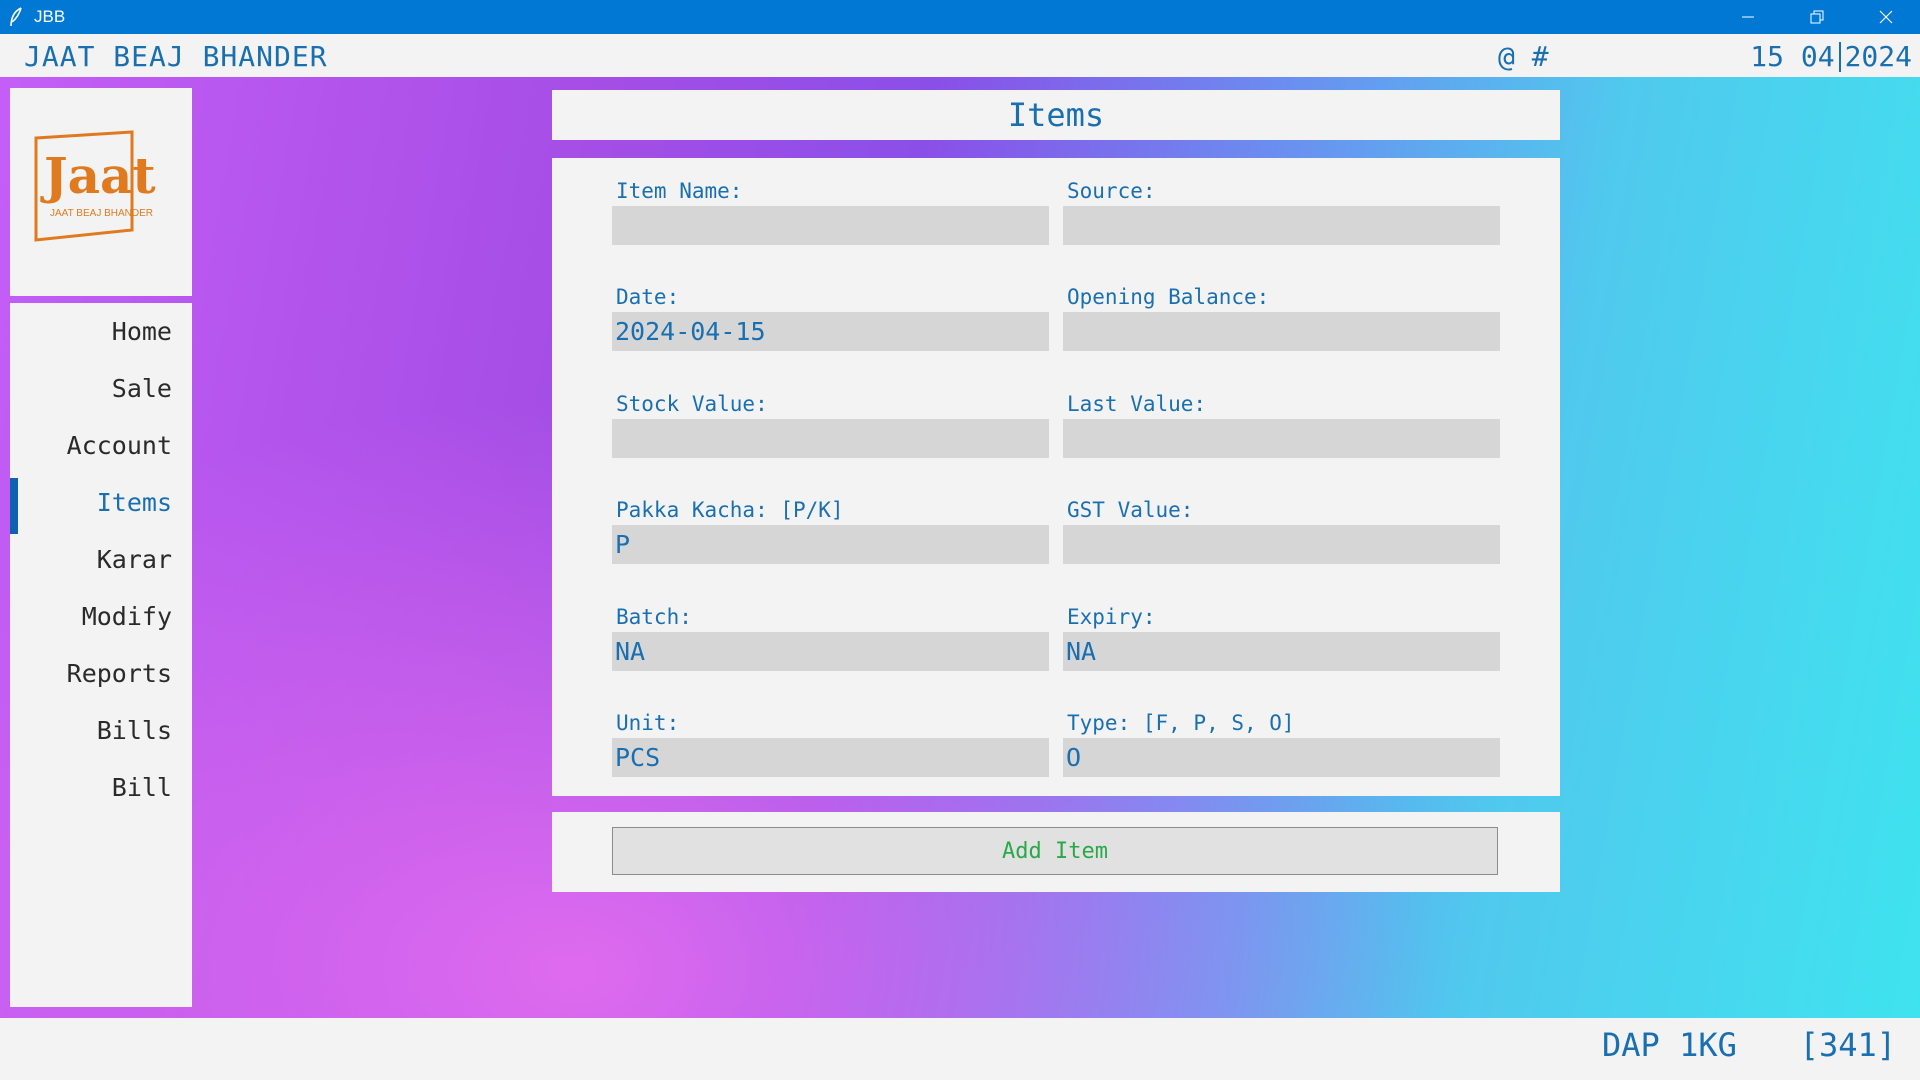 The image size is (1920, 1080). I want to click on date-year: 2024, so click(1878, 56).